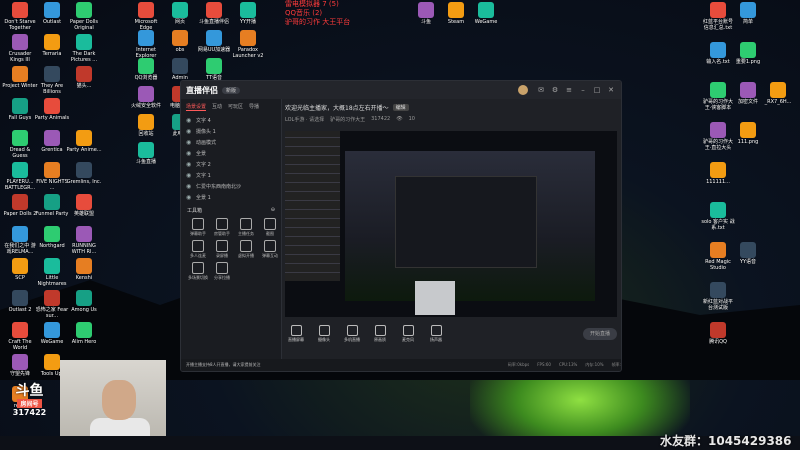 The width and height of the screenshot is (800, 450). Describe the element at coordinates (213, 22) in the screenshot. I see `shortcut-label: 斗鱼直播伴侣` at that location.